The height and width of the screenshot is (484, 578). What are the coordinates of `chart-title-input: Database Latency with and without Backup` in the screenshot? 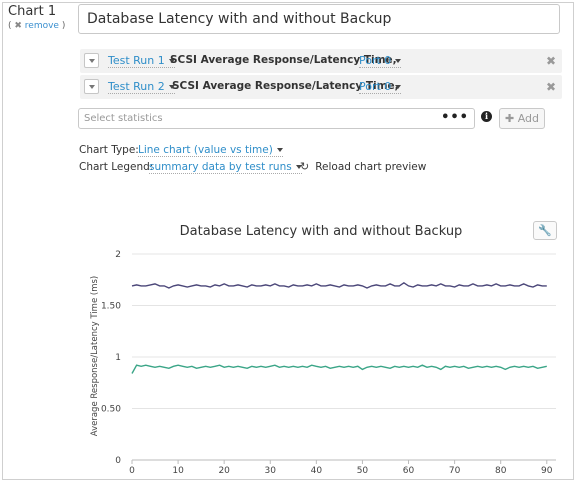 It's located at (319, 19).